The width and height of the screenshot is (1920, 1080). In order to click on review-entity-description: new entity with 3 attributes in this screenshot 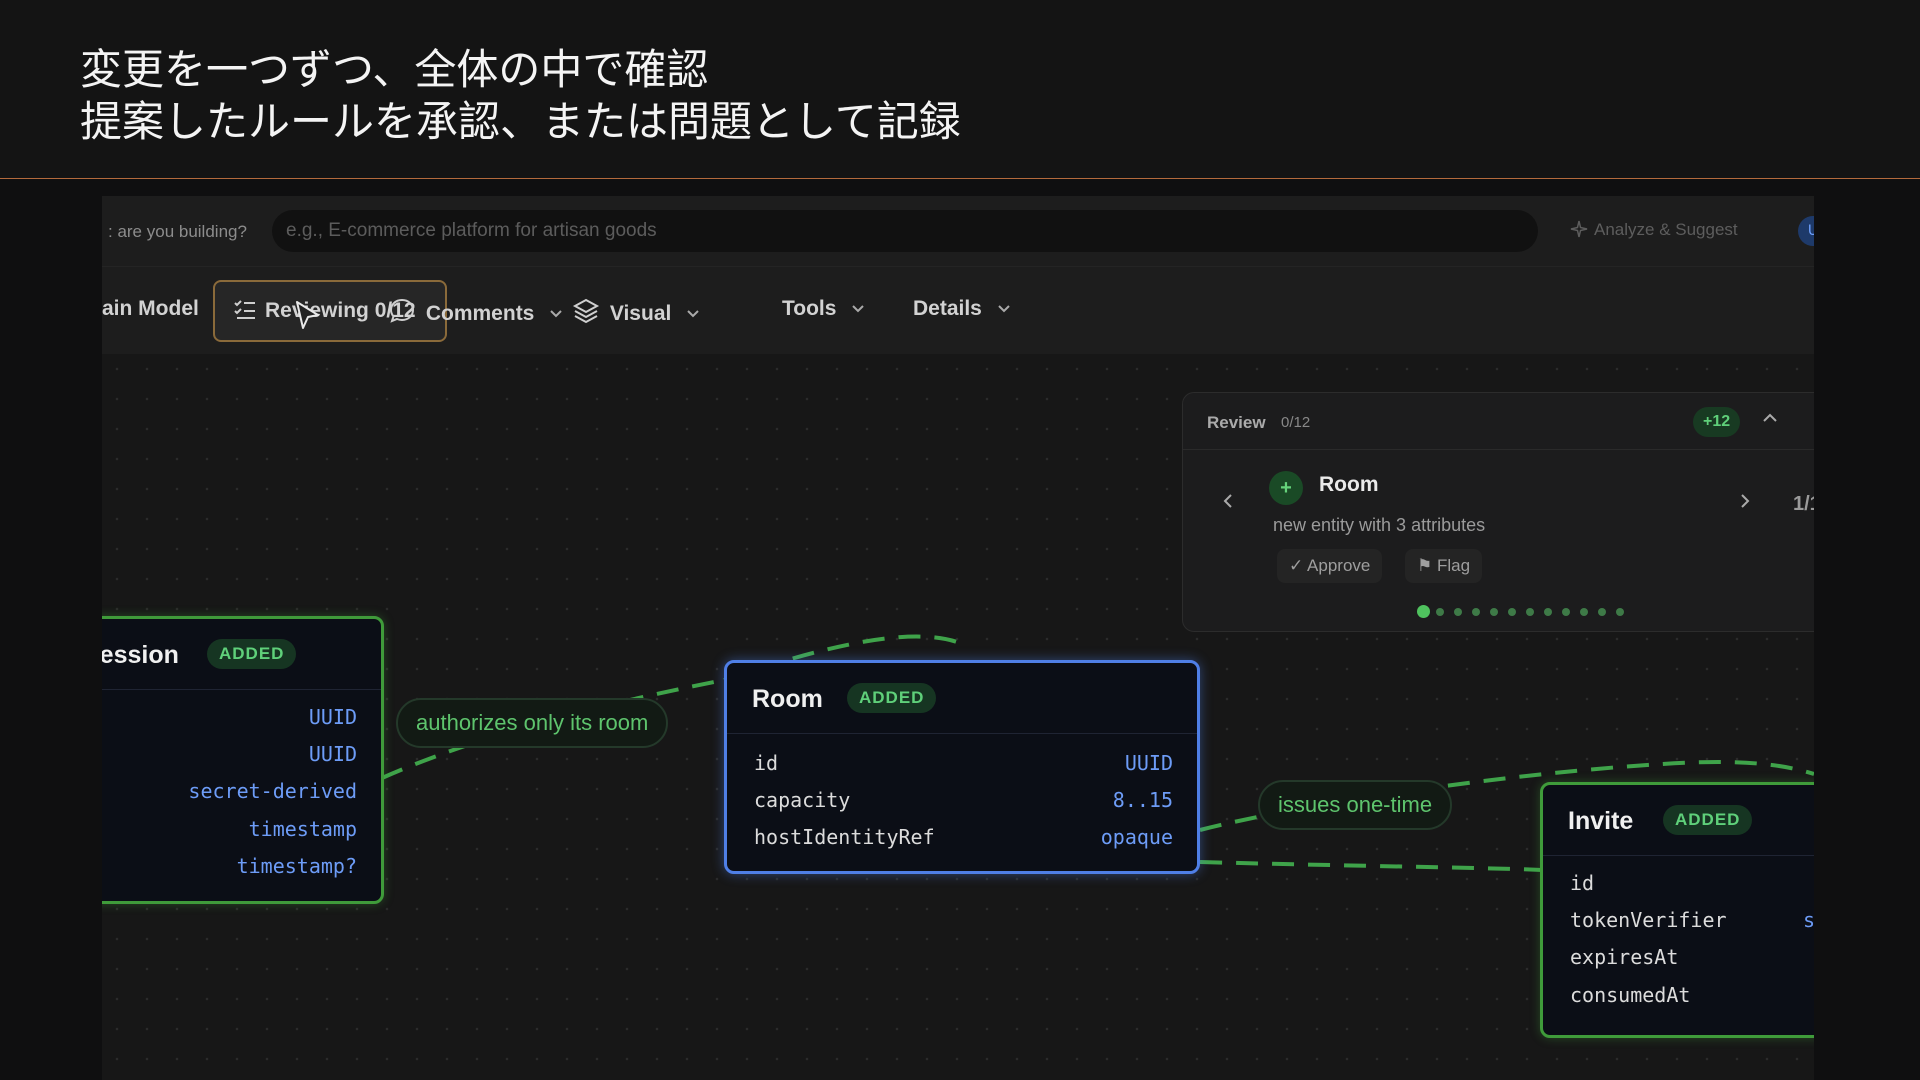, I will do `click(1379, 525)`.